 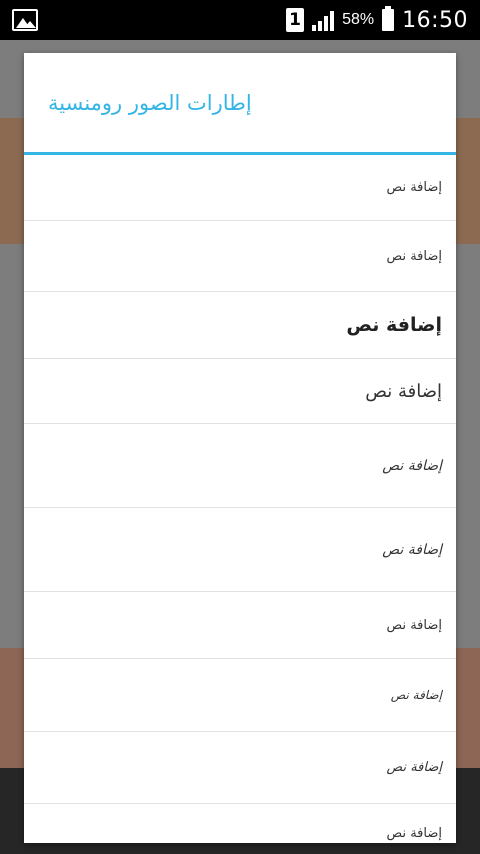 I want to click on dialog-title: إطارات الصور رومنسية, so click(x=240, y=104).